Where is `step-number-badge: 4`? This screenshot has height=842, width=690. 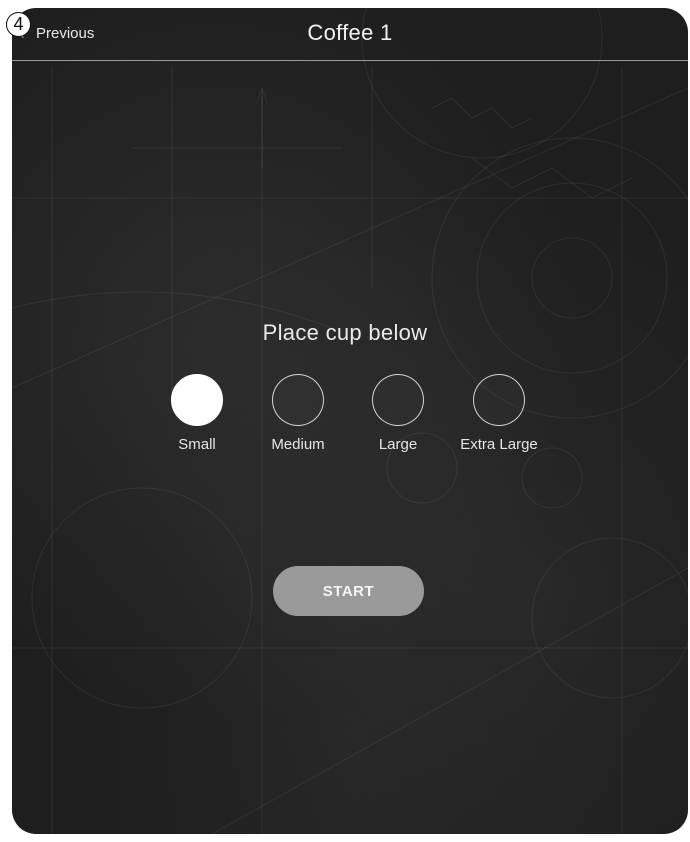 step-number-badge: 4 is located at coordinates (18, 24).